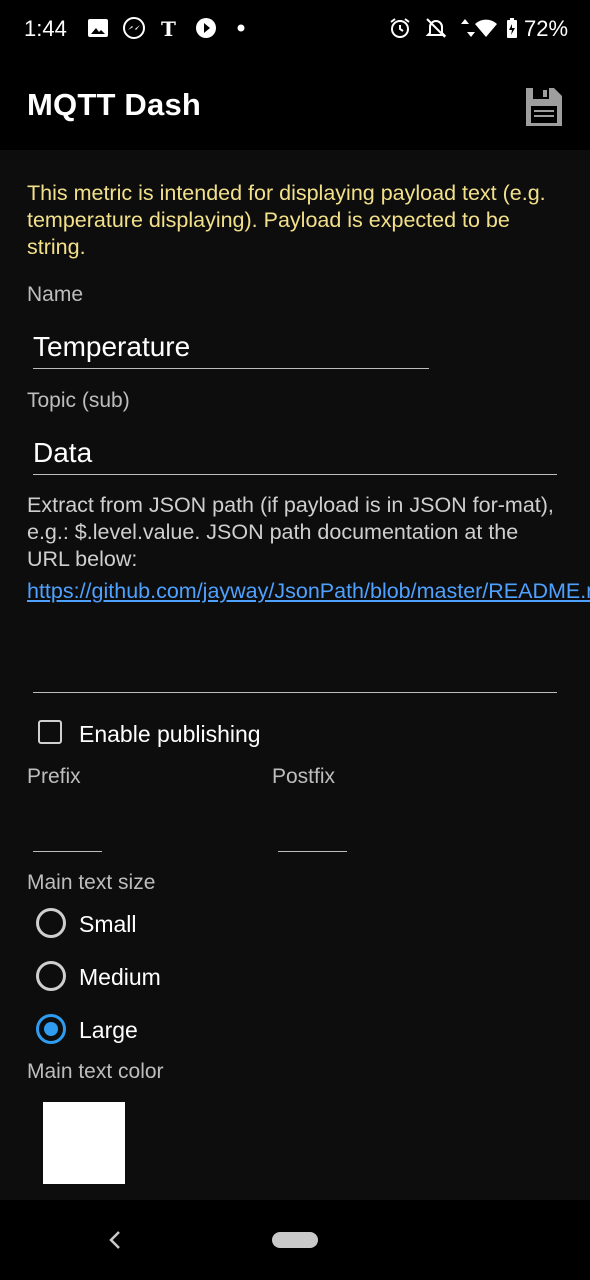 The height and width of the screenshot is (1280, 590). I want to click on postfix-label: Postfix, so click(304, 776).